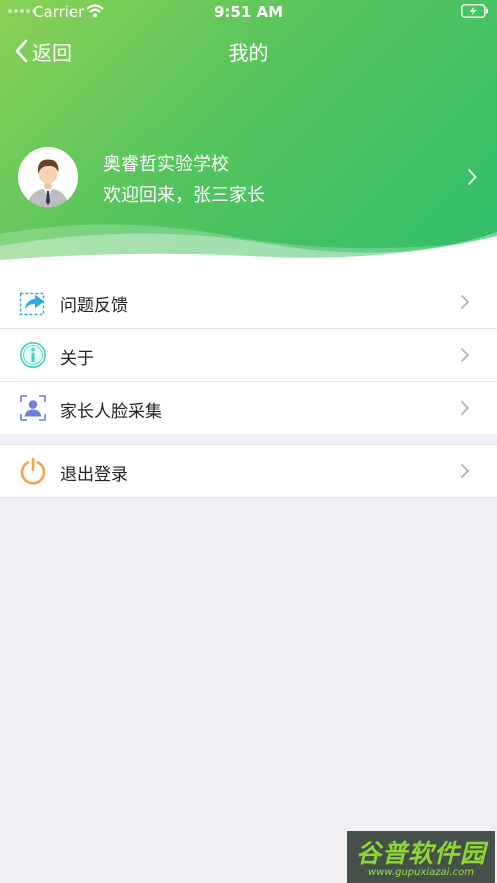  Describe the element at coordinates (474, 11) in the screenshot. I see `battery-charging-icon` at that location.